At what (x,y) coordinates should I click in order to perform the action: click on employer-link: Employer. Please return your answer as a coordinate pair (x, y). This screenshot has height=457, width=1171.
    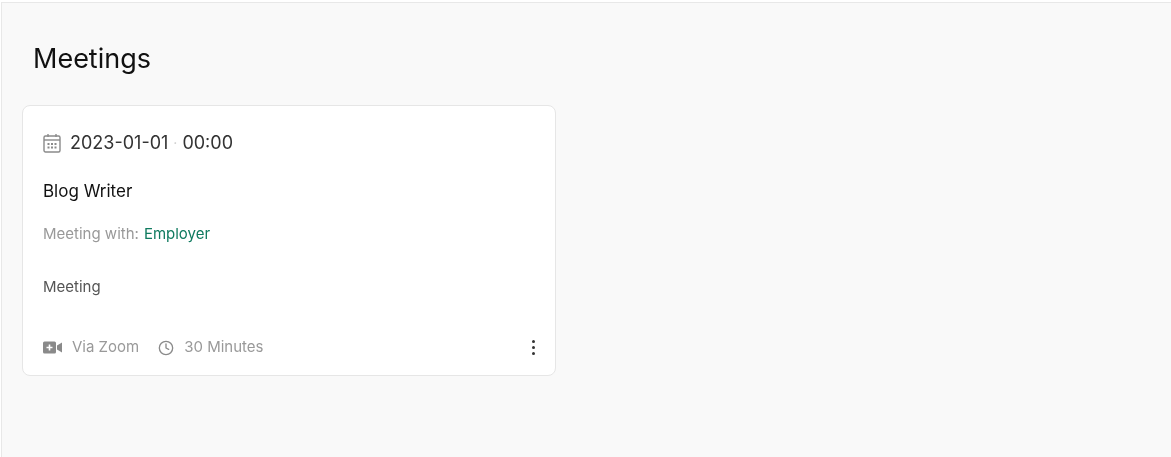
    Looking at the image, I should click on (177, 233).